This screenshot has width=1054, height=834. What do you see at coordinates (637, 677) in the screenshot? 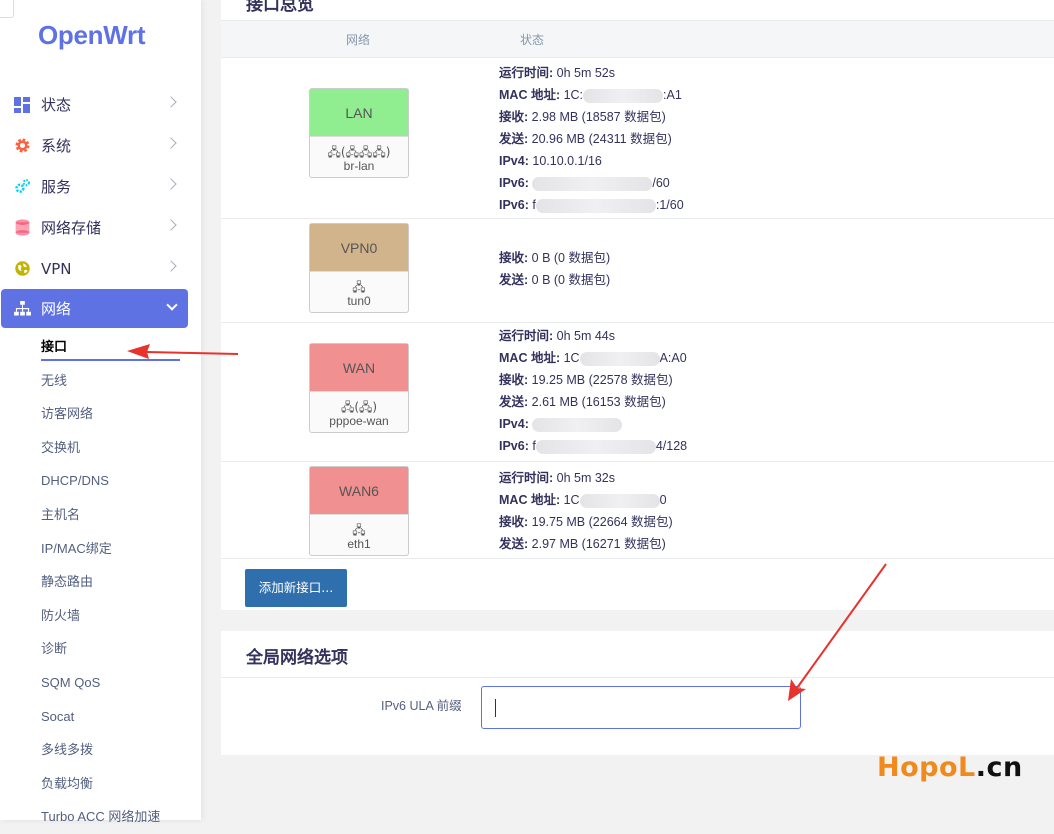
I see `divider` at bounding box center [637, 677].